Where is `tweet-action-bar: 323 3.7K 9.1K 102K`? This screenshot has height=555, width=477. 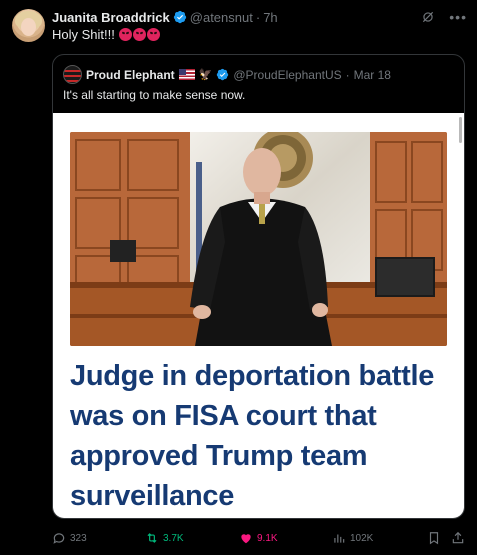
tweet-action-bar: 323 3.7K 9.1K 102K is located at coordinates (259, 538).